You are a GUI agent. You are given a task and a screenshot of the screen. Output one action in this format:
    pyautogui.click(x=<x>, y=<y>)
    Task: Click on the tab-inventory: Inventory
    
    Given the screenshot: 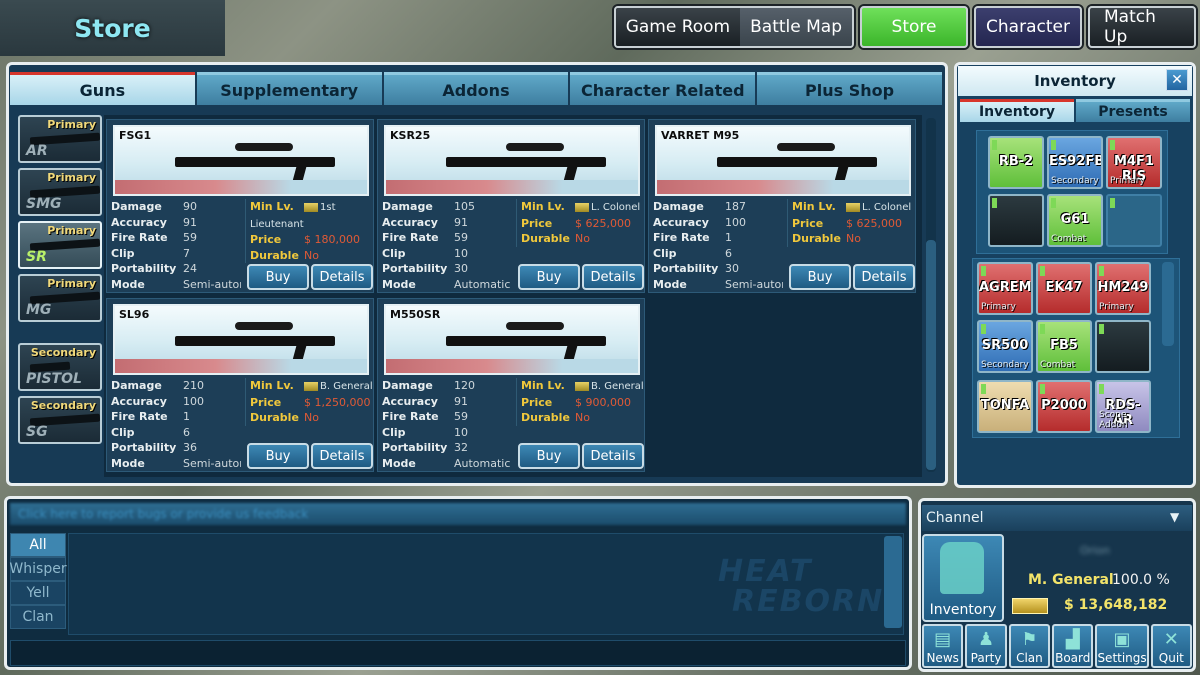 What is the action you would take?
    pyautogui.click(x=1017, y=110)
    